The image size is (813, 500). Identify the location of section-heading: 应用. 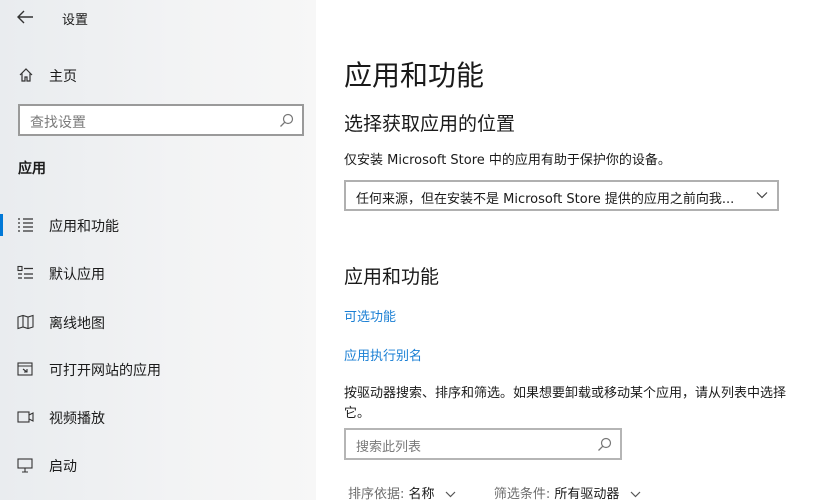
(32, 169).